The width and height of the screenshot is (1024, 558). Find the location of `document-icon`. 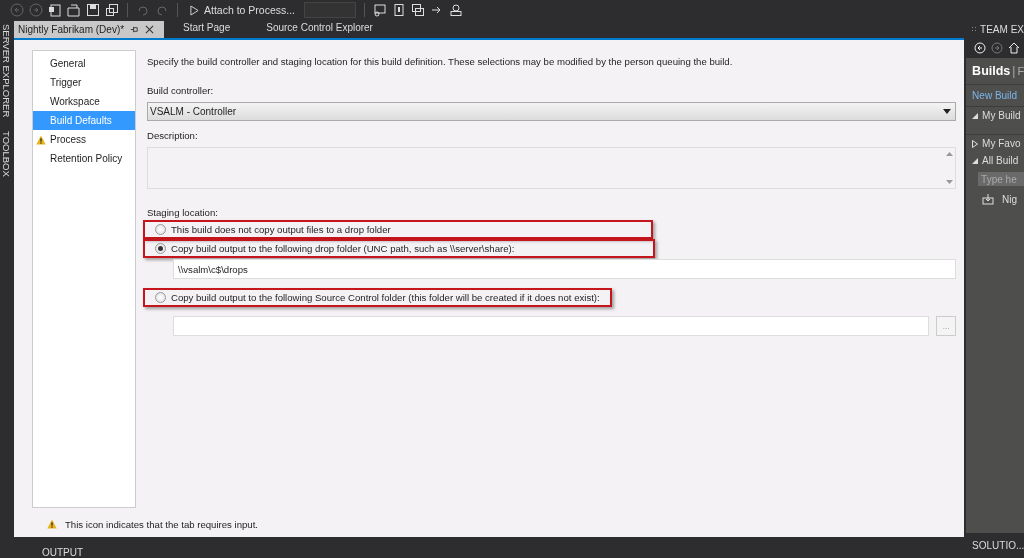

document-icon is located at coordinates (399, 10).